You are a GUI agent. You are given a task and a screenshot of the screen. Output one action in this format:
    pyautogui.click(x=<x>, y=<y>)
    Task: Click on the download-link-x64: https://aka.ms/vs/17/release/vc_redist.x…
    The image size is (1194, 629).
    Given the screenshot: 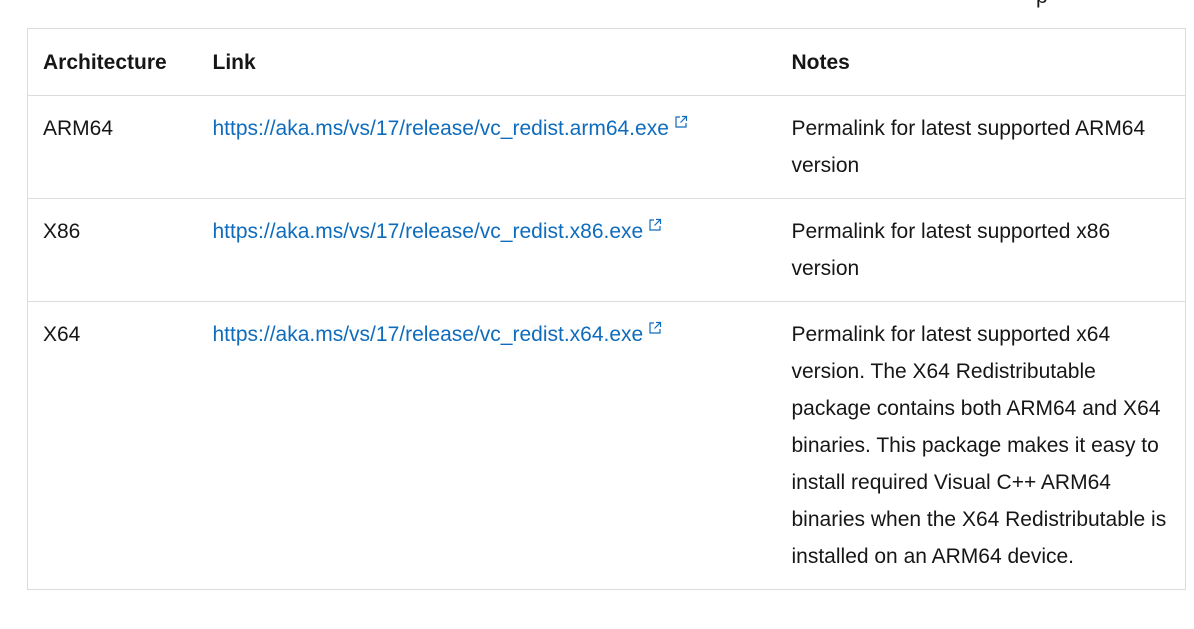 What is the action you would take?
    pyautogui.click(x=437, y=333)
    